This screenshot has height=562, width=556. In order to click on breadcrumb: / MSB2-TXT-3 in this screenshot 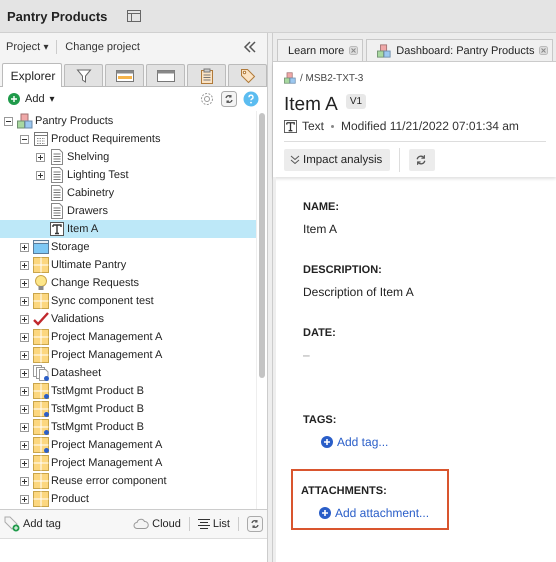, I will do `click(332, 78)`.